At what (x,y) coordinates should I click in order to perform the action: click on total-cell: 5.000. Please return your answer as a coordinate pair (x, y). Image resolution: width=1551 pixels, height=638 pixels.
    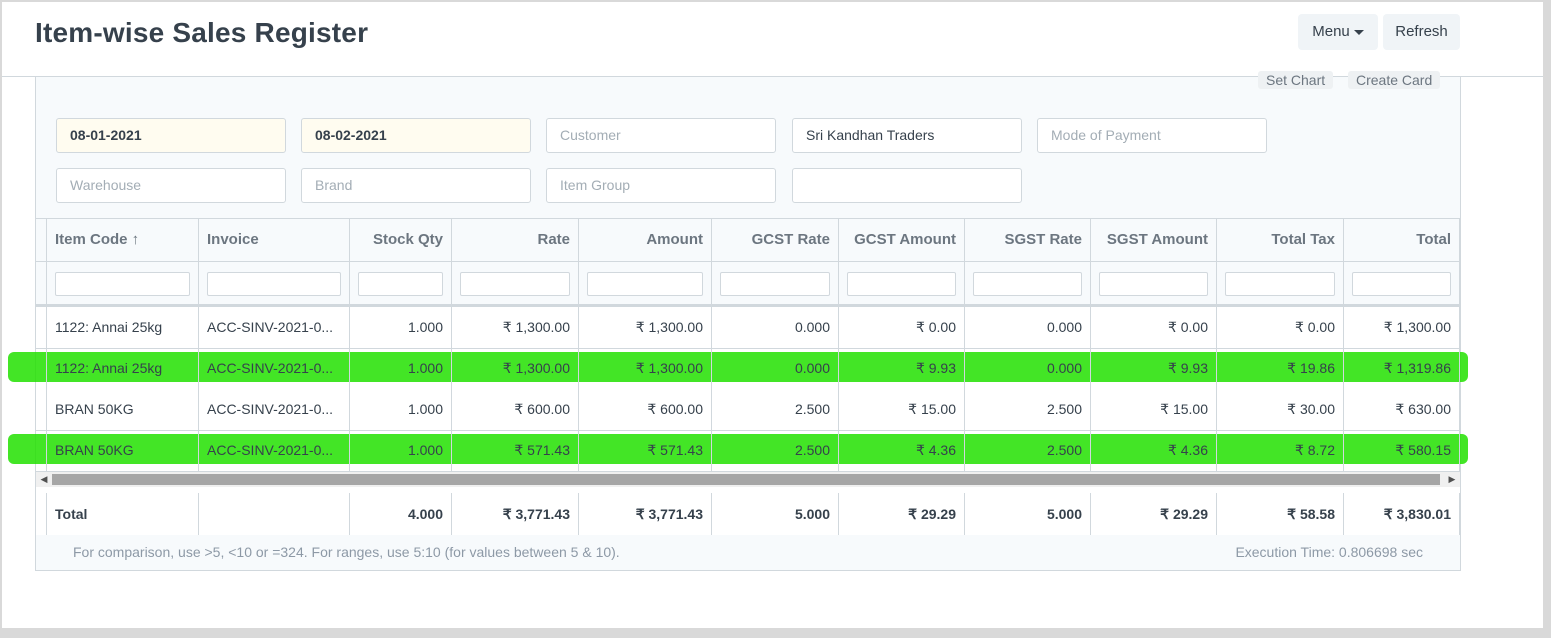
    Looking at the image, I should click on (1028, 514).